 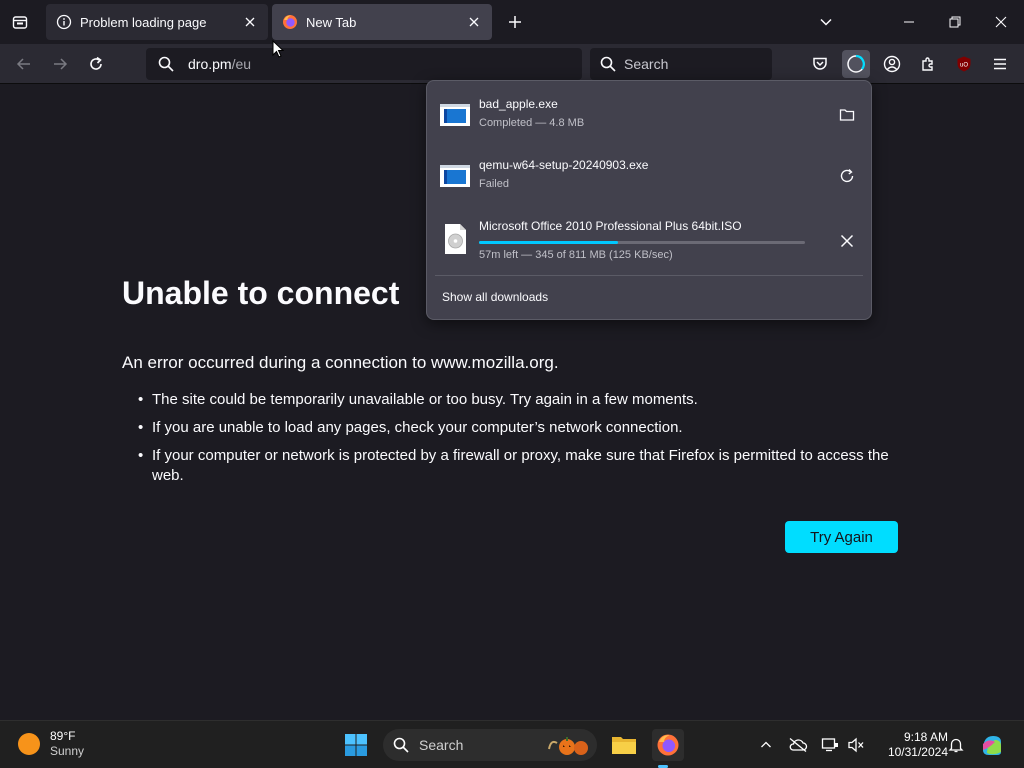 I want to click on firefox-view-icon, so click(x=20, y=22).